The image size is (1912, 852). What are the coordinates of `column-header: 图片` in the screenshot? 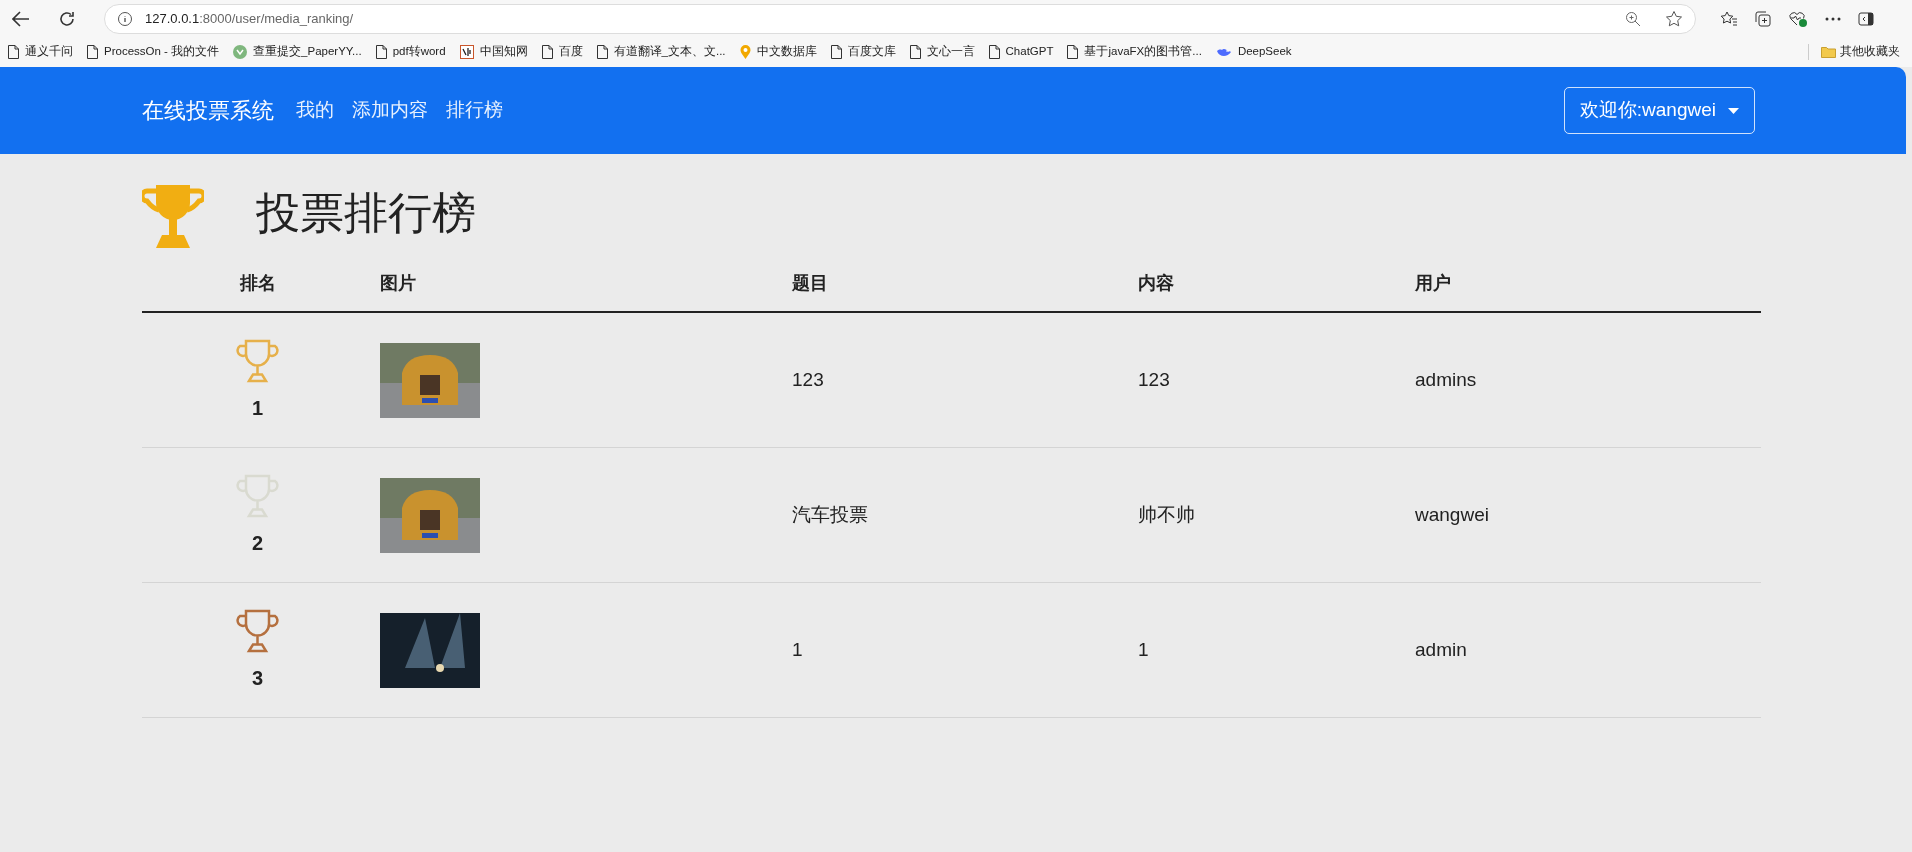 It's located at (398, 283).